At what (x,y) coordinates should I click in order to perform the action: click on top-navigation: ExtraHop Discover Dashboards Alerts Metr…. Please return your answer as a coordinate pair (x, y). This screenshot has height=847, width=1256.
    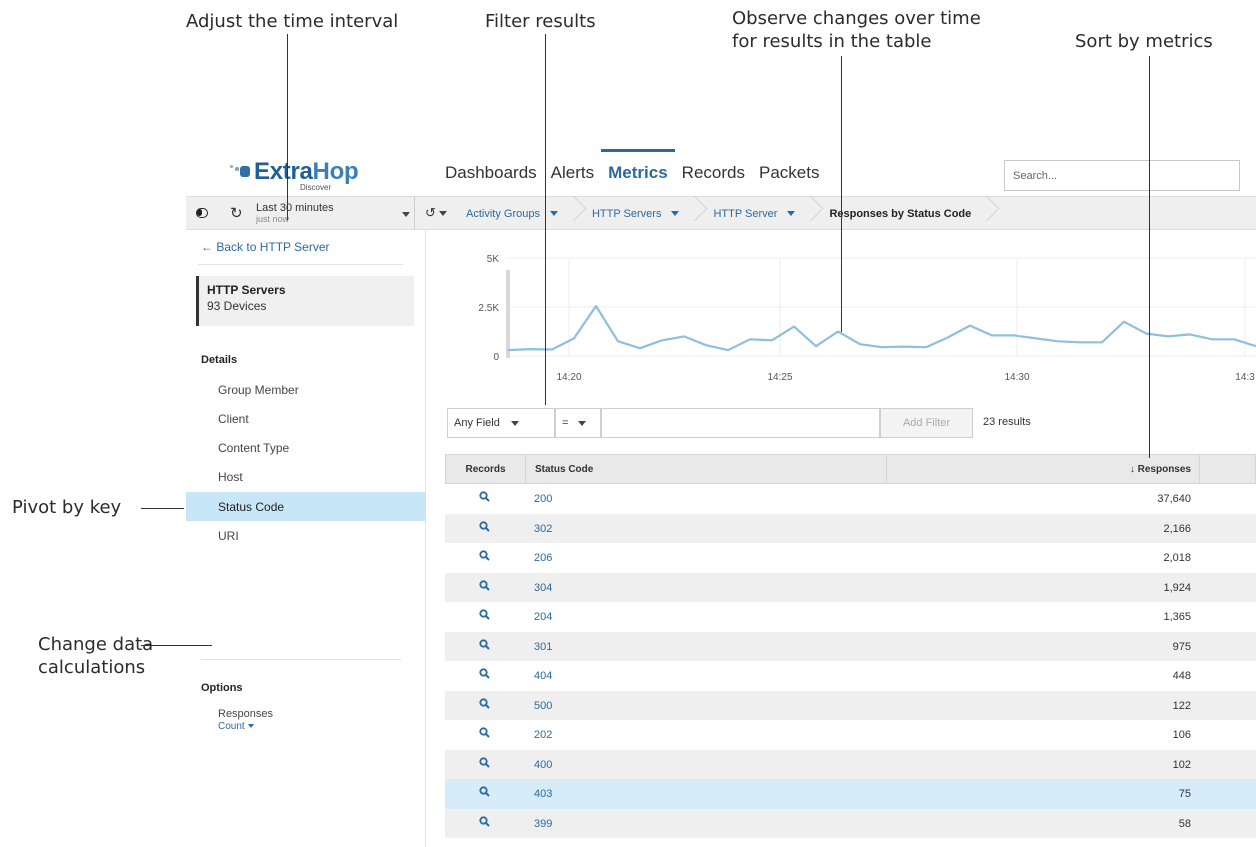
    Looking at the image, I should click on (721, 166).